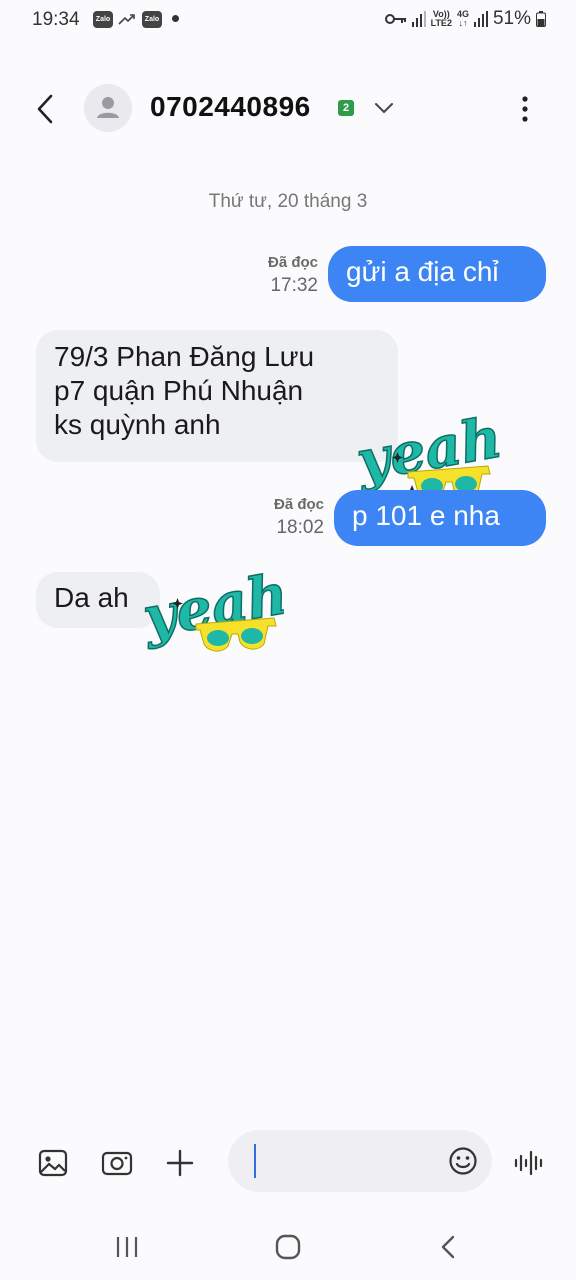 The height and width of the screenshot is (1280, 576). I want to click on back-icon, so click(448, 1247).